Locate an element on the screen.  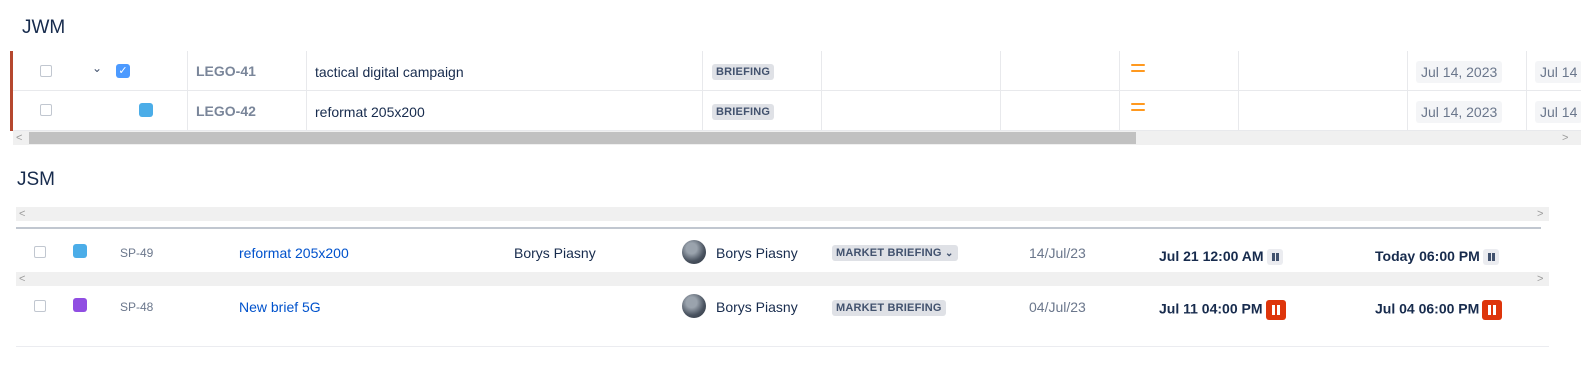
issue-summary: tactical digital campaign is located at coordinates (389, 72).